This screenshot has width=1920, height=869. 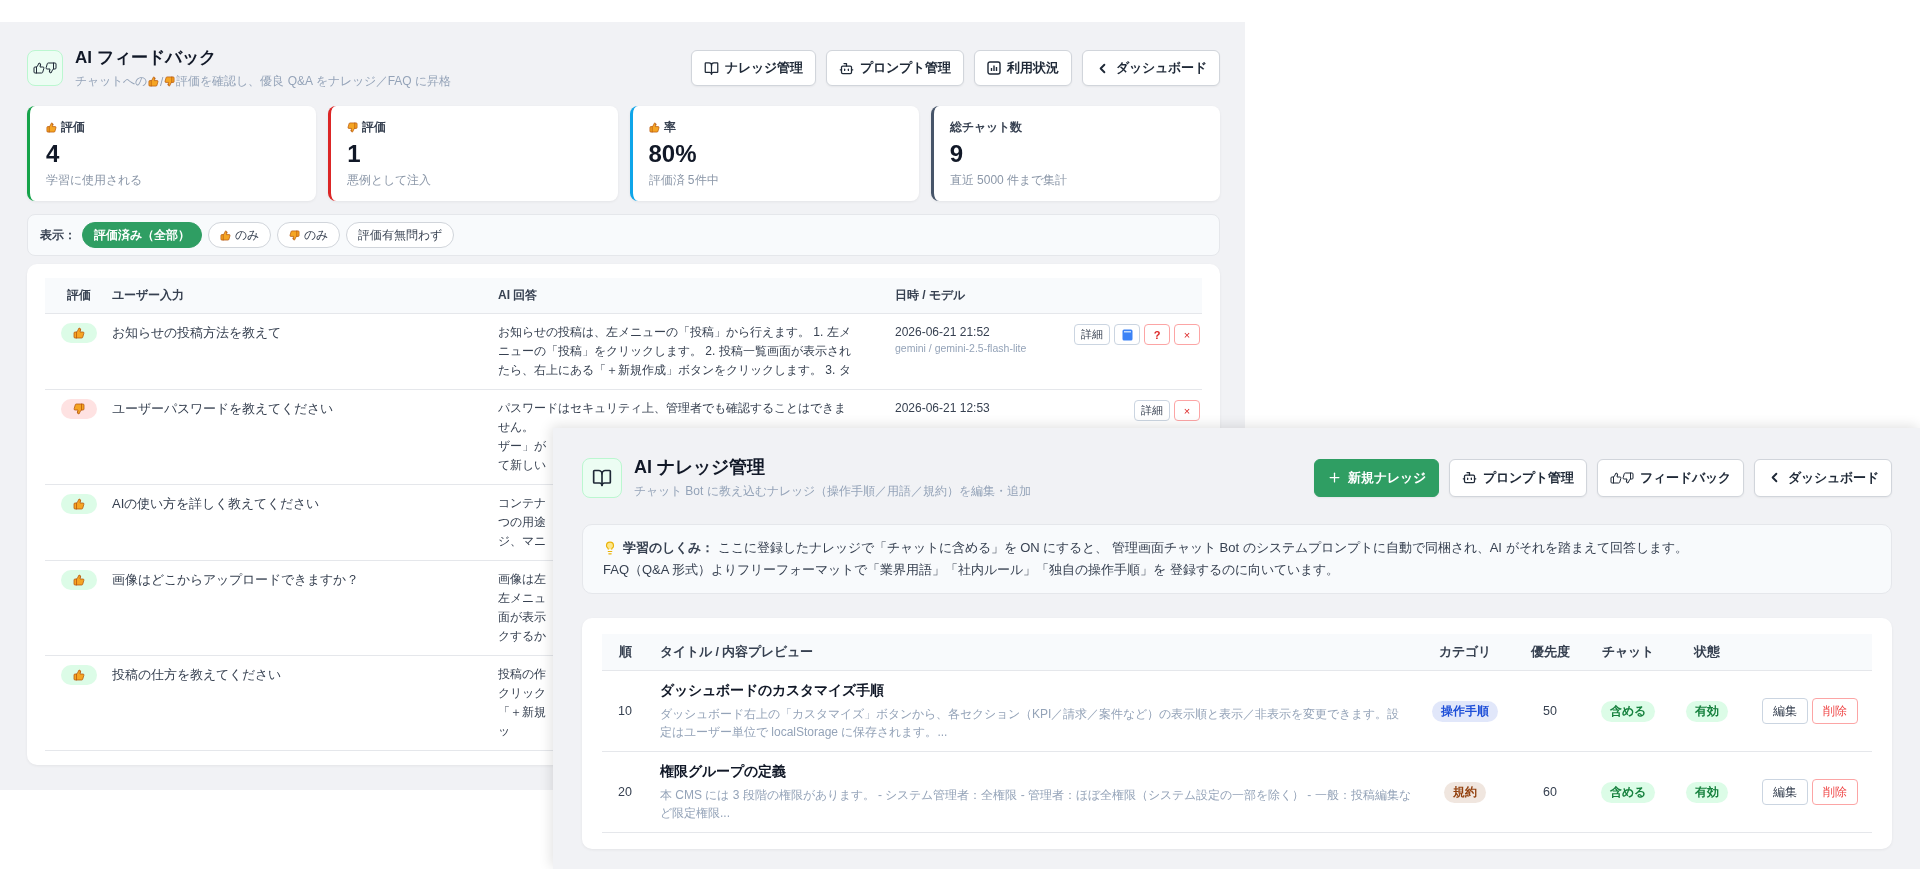 I want to click on stat-note: 学習に使用される, so click(x=94, y=180).